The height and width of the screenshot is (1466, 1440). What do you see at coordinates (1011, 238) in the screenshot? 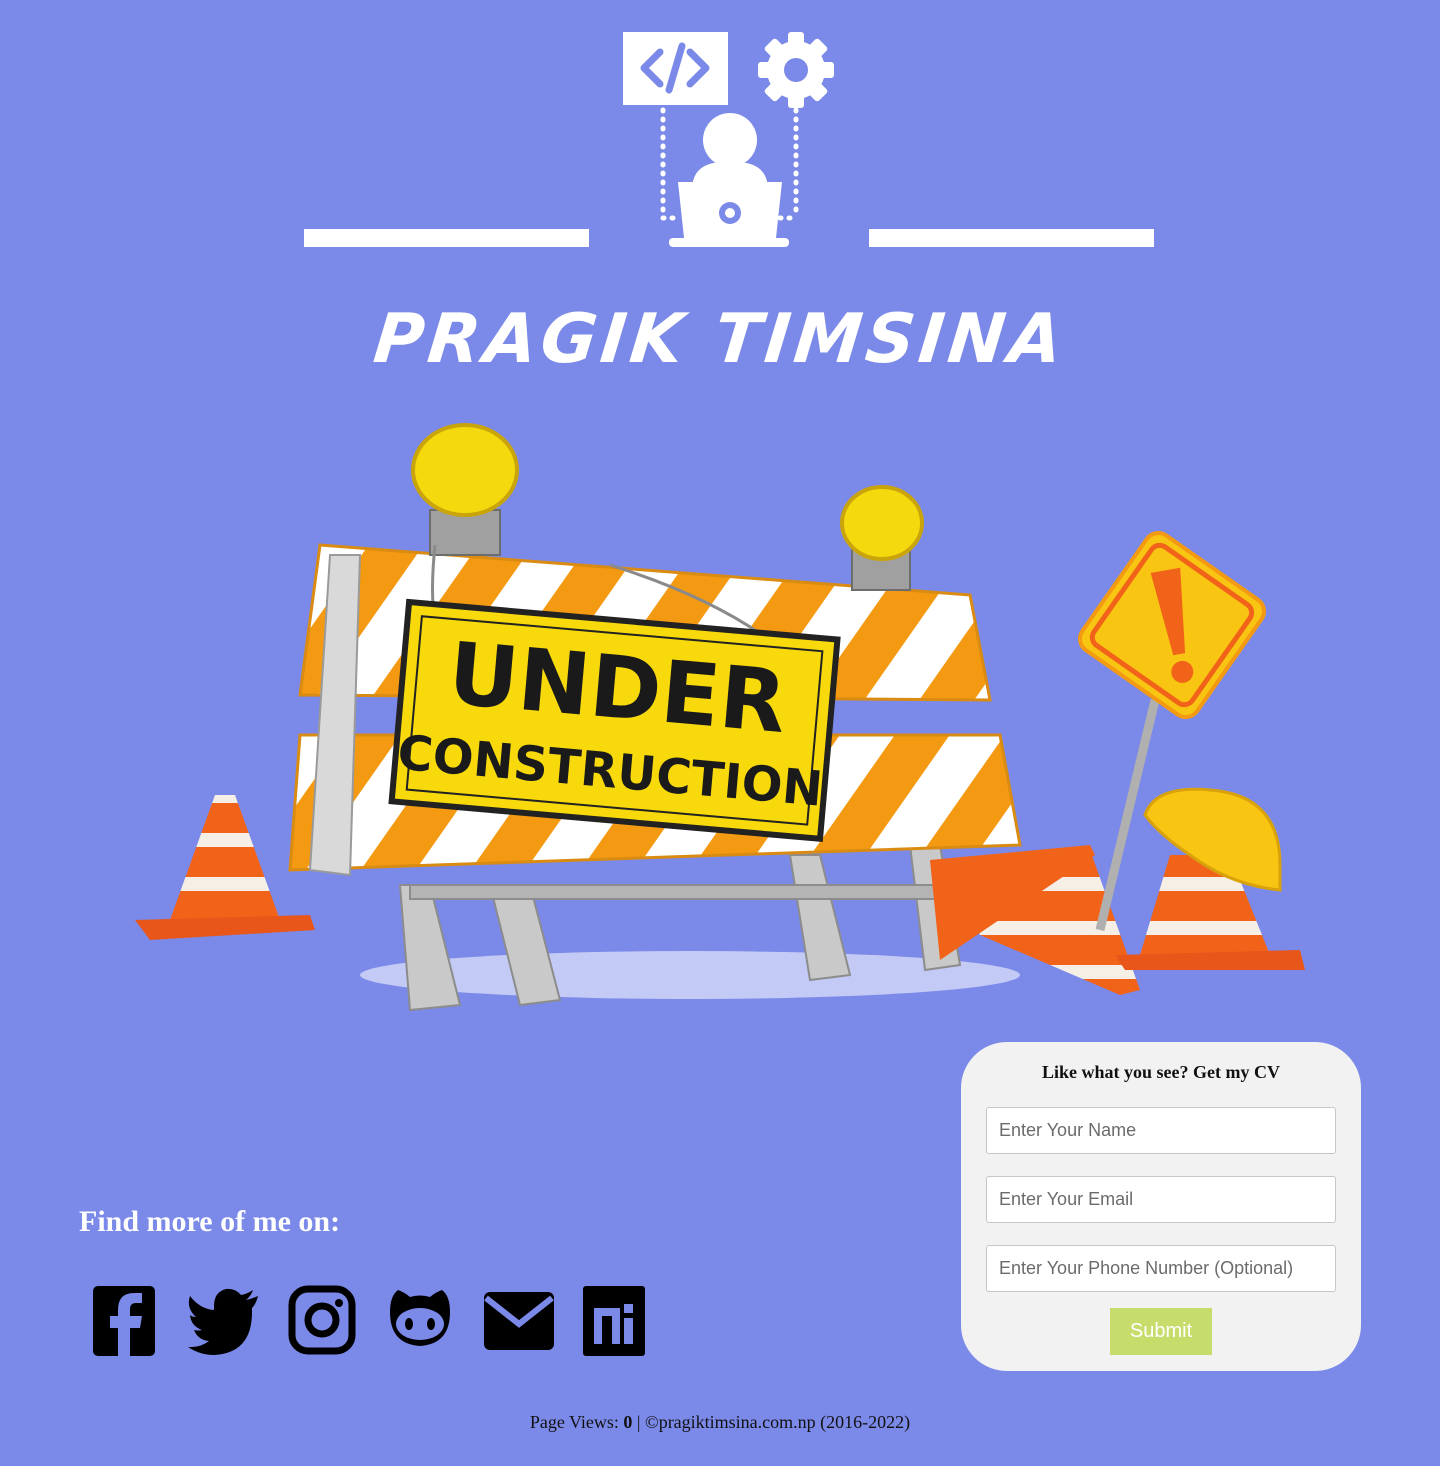
I see `logo-line-right` at bounding box center [1011, 238].